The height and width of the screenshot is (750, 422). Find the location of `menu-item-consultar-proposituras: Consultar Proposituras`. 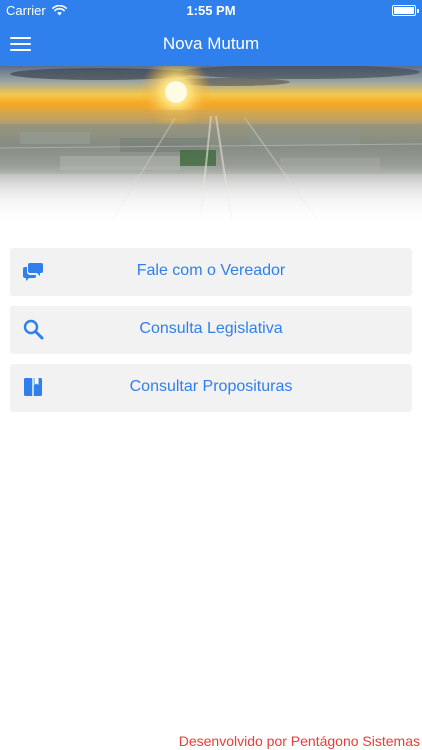

menu-item-consultar-proposituras: Consultar Proposituras is located at coordinates (211, 388).